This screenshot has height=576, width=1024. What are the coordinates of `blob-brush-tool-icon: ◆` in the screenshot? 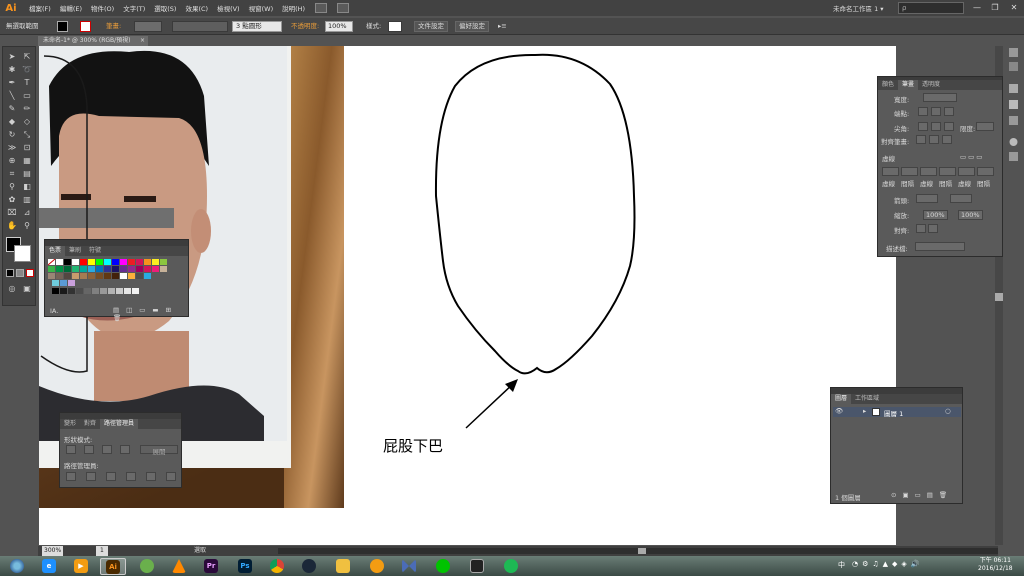 It's located at (12, 121).